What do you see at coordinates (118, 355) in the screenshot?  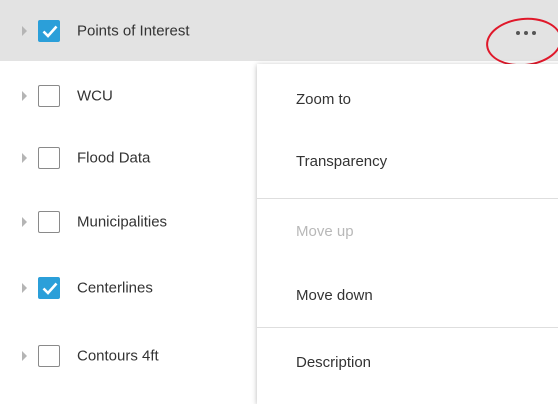 I see `layer-label: Contours 4ft` at bounding box center [118, 355].